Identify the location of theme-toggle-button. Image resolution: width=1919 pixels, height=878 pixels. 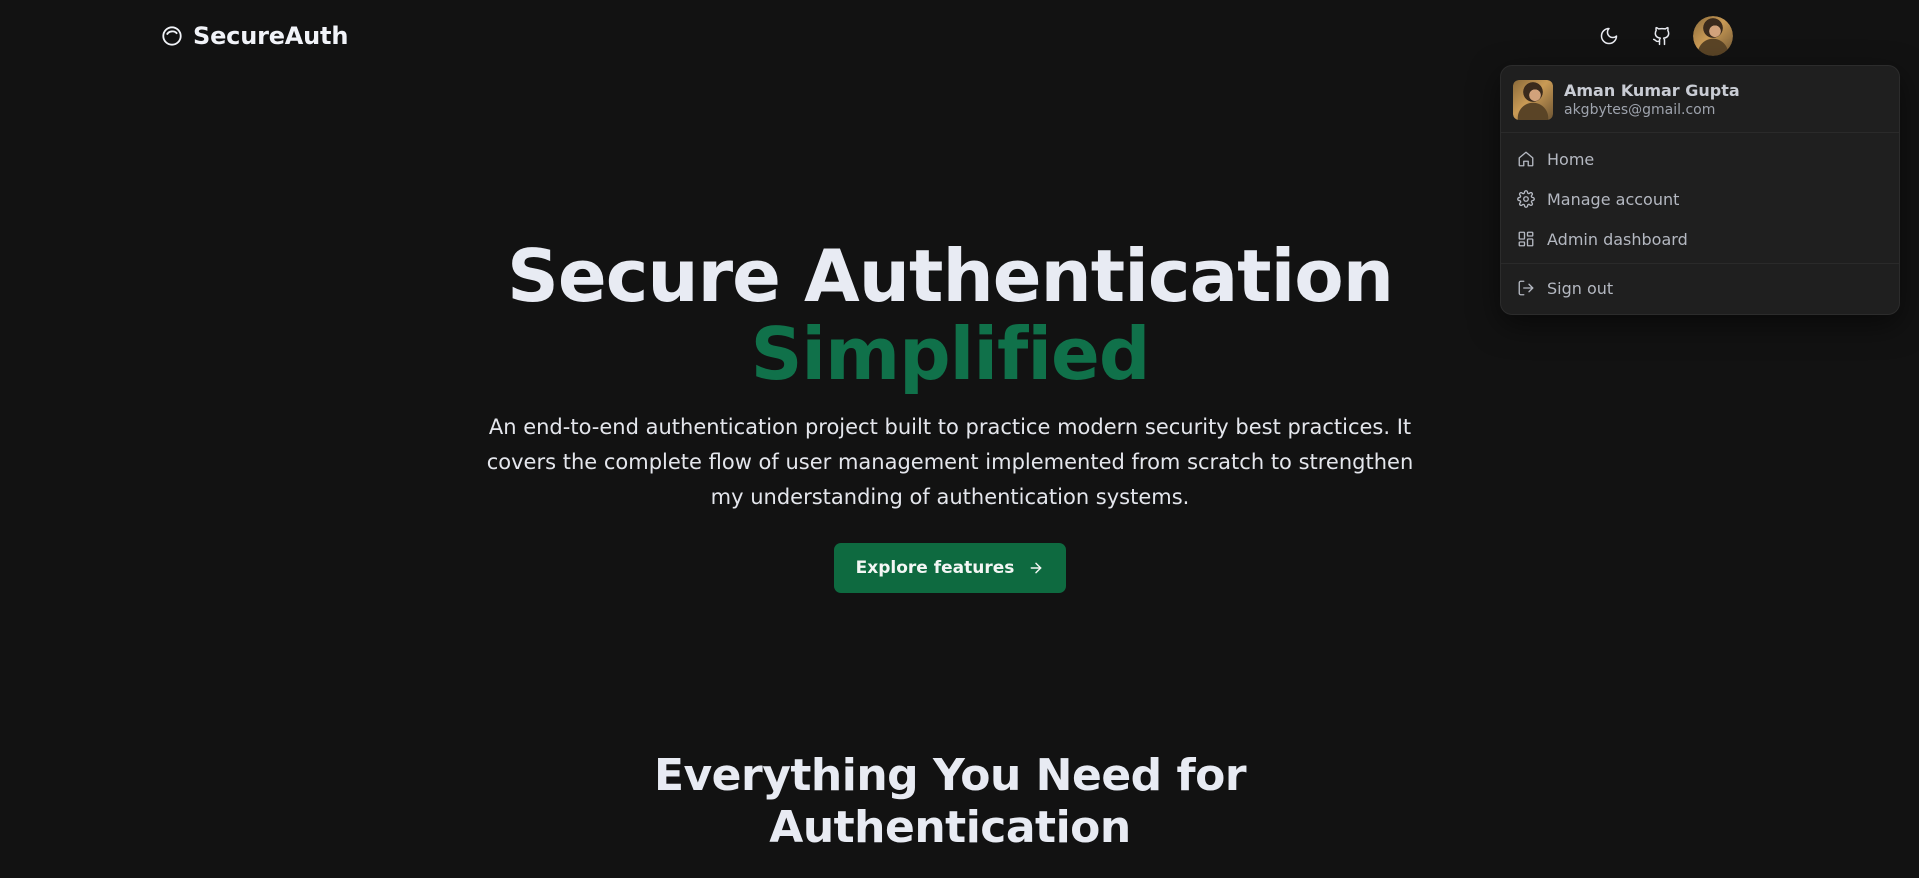
(1609, 36).